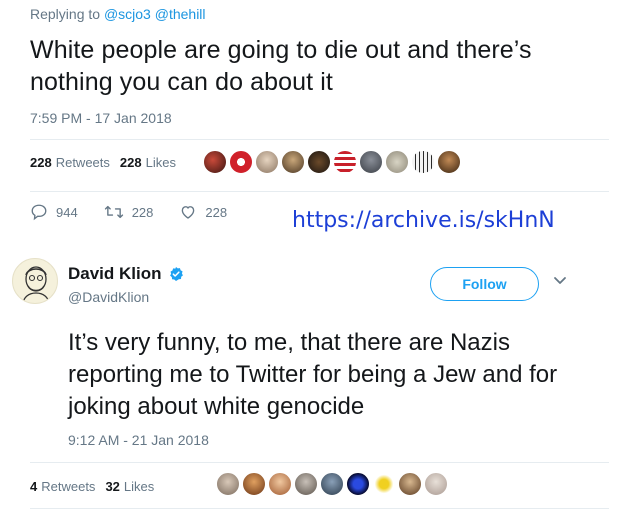 The height and width of the screenshot is (525, 625). What do you see at coordinates (54, 212) in the screenshot?
I see `reply-action: 944` at bounding box center [54, 212].